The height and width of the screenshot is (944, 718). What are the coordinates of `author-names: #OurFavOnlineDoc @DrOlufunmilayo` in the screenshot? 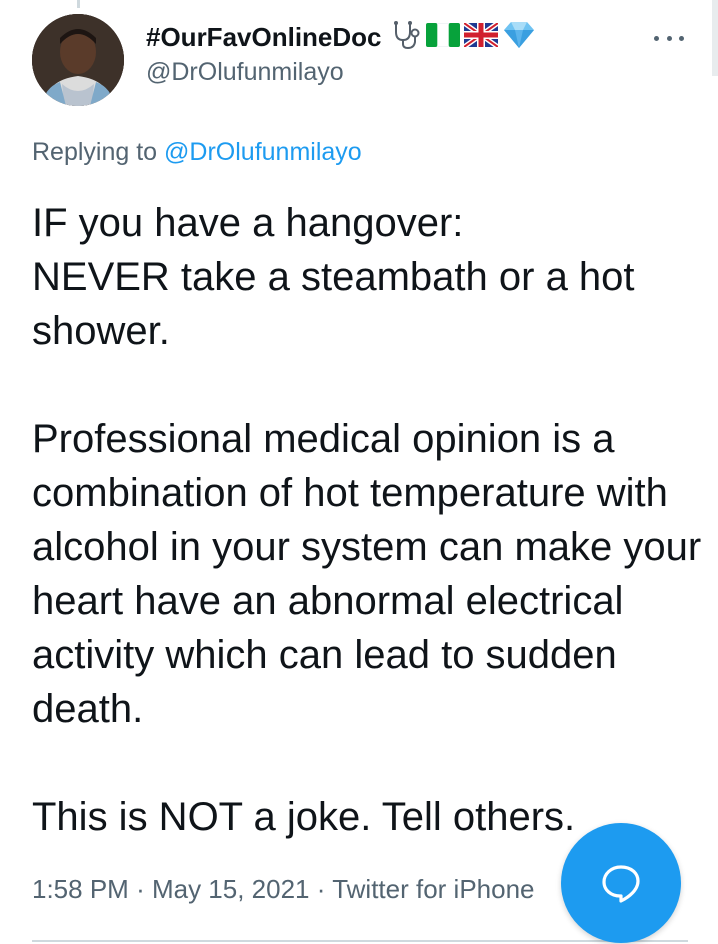 It's located at (343, 53).